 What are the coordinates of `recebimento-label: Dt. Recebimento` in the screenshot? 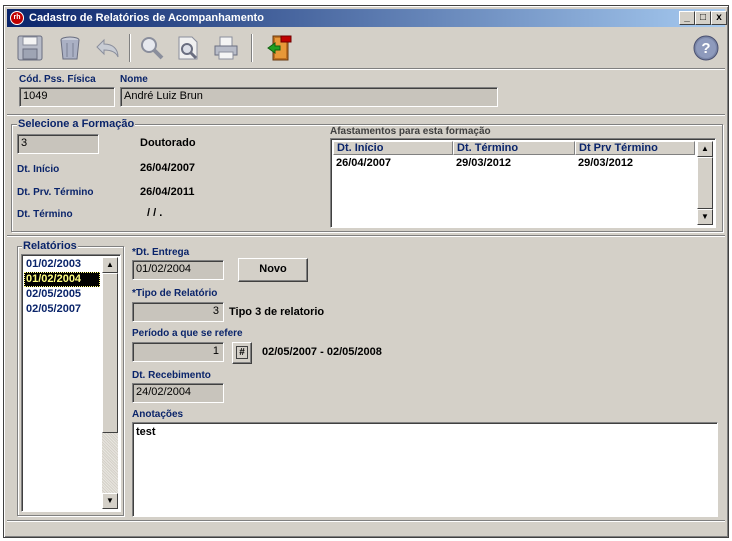 It's located at (171, 375).